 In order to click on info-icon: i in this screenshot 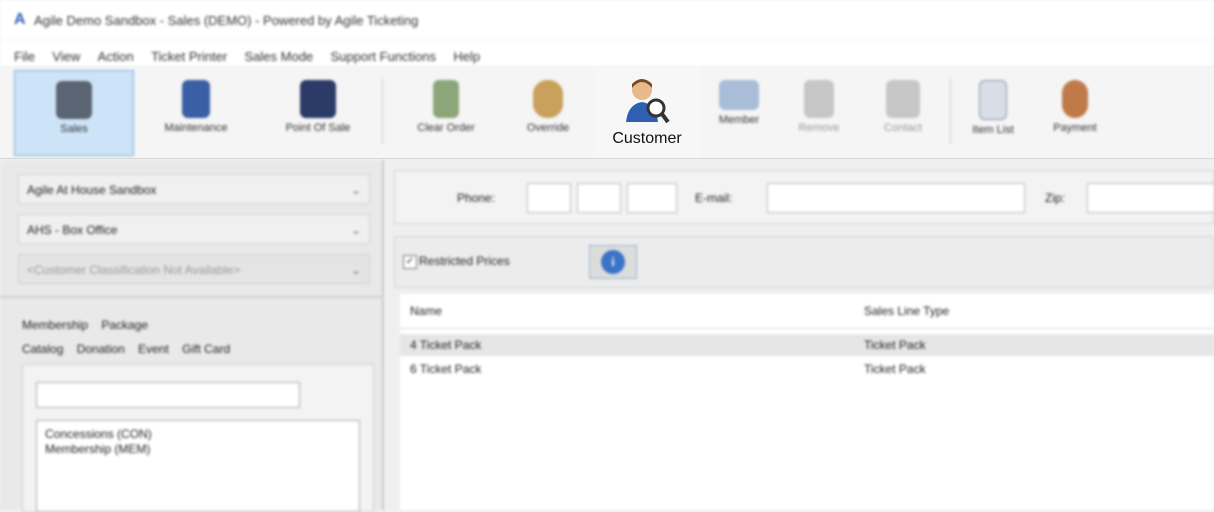, I will do `click(613, 262)`.